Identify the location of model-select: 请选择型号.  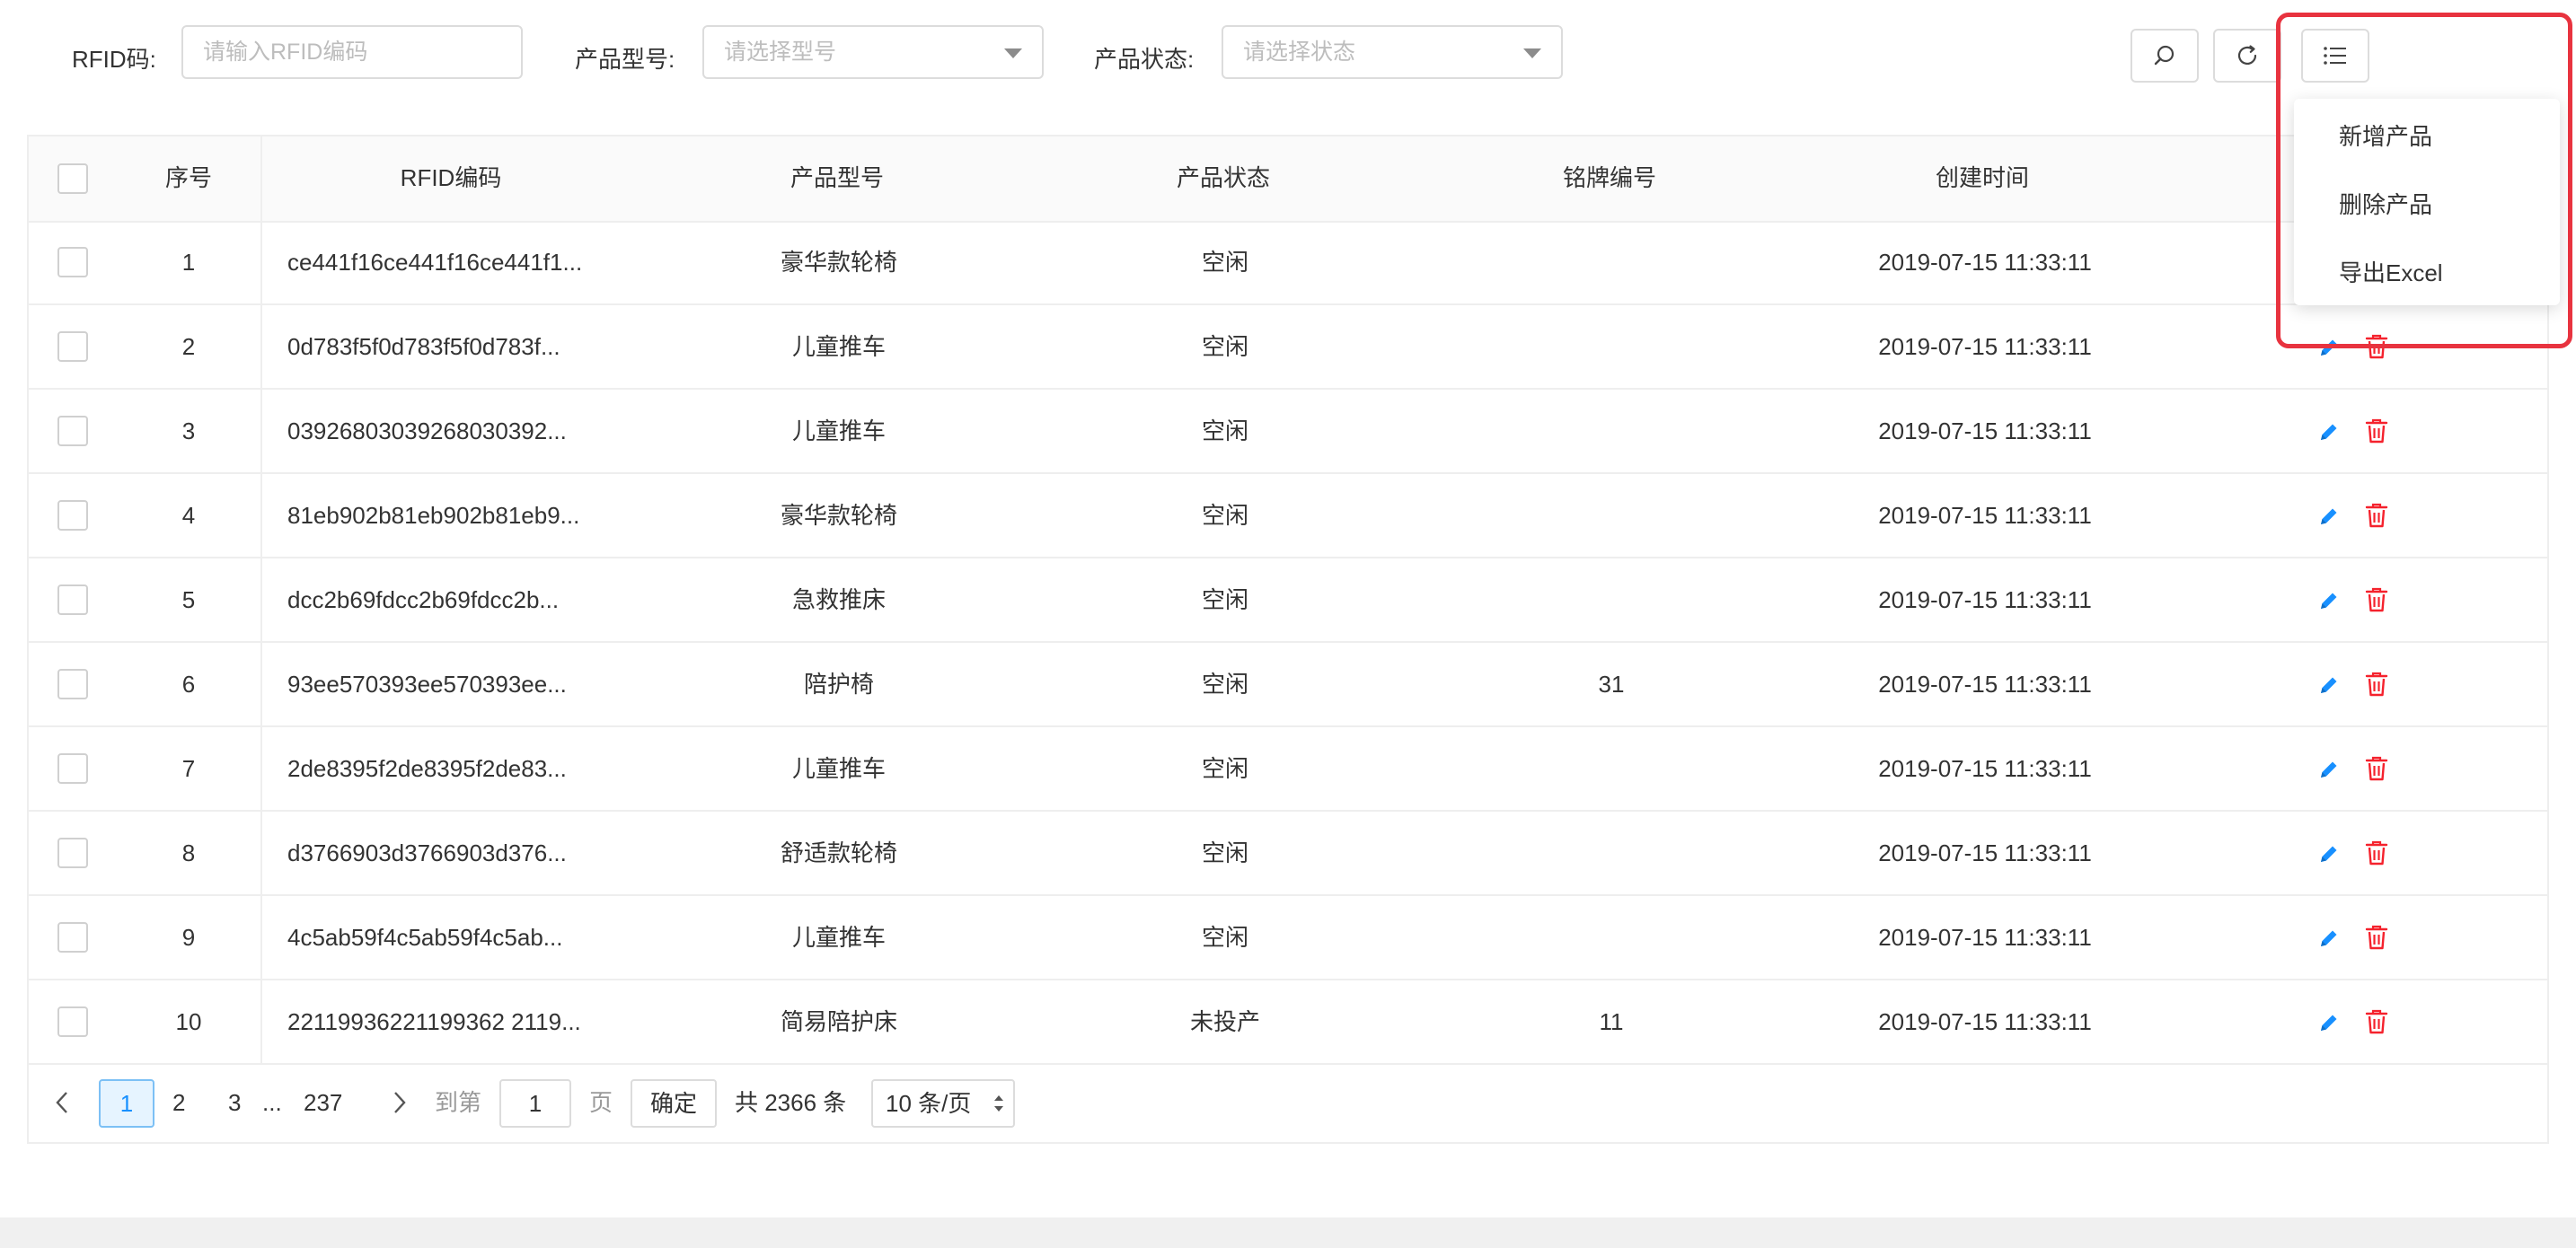
(873, 52).